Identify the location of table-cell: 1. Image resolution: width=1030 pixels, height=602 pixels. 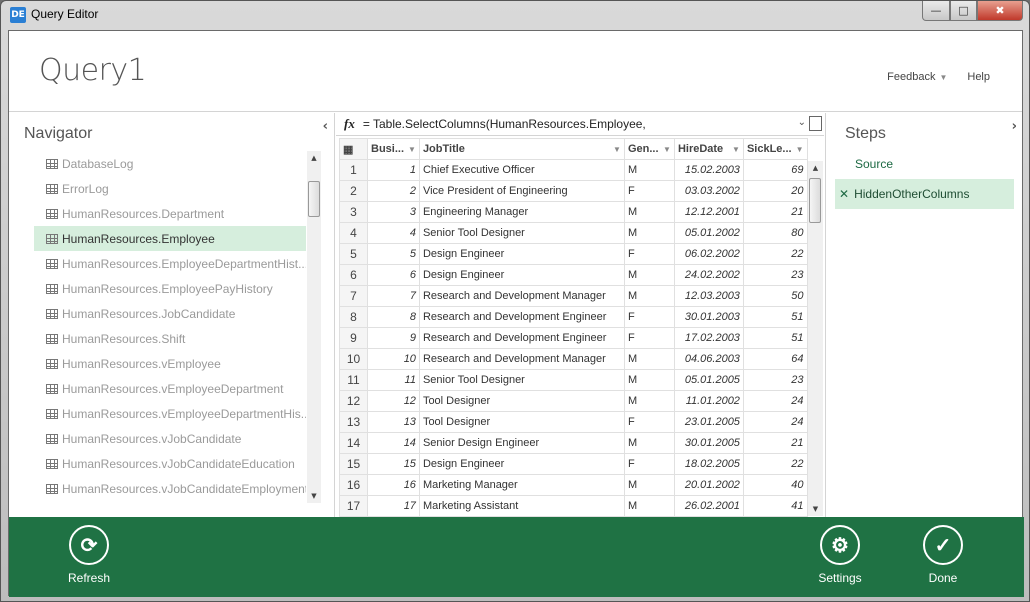
(393, 170).